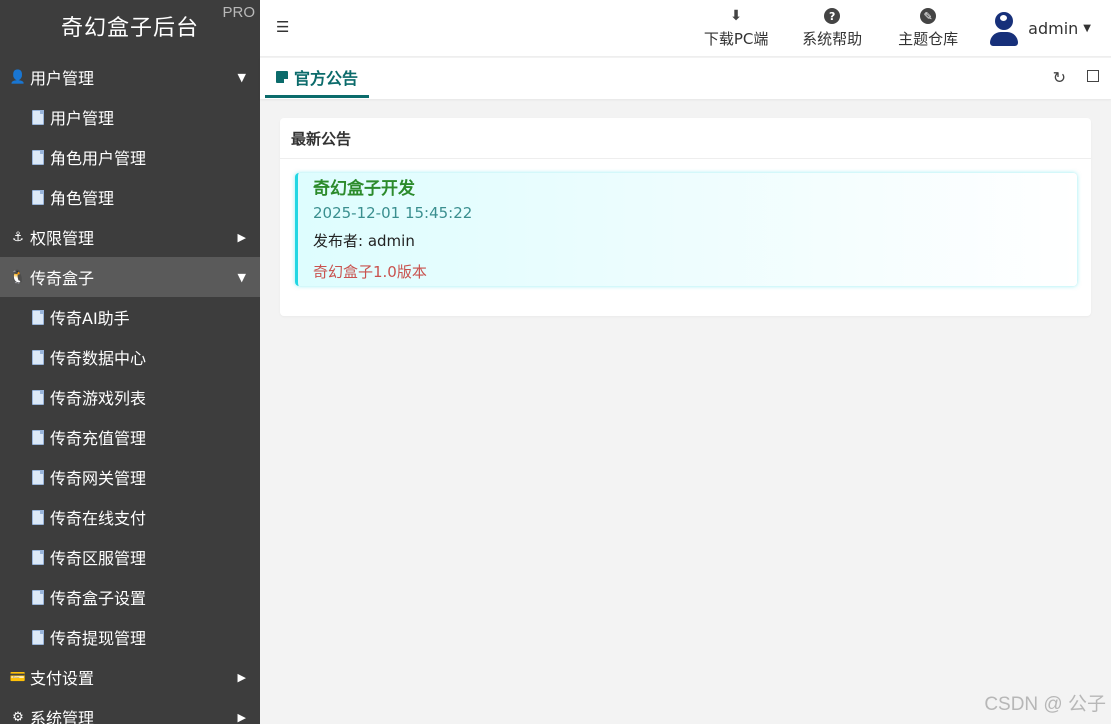 The height and width of the screenshot is (724, 1111). Describe the element at coordinates (364, 241) in the screenshot. I see `notice-author: 发布者: admin` at that location.